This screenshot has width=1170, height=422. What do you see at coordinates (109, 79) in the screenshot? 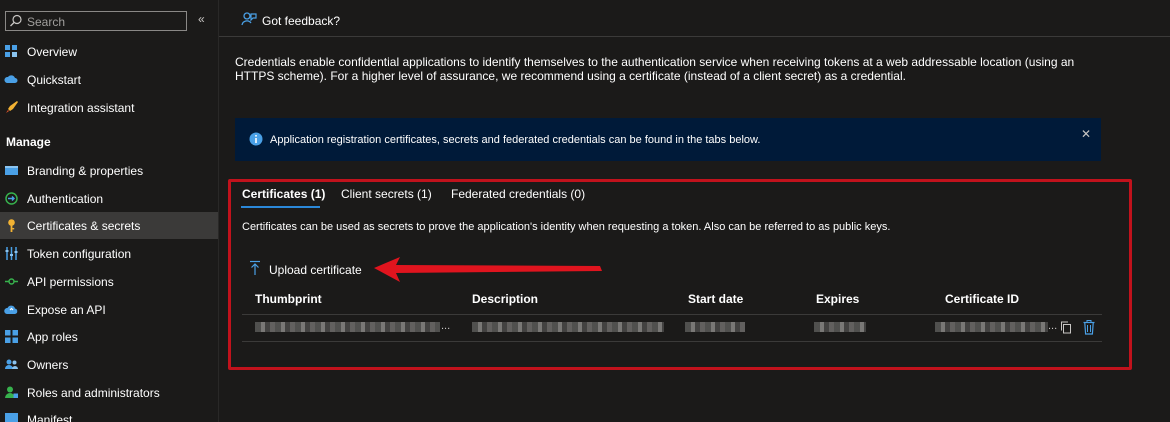
I see `sidebar-item-quickstart: Quickstart` at bounding box center [109, 79].